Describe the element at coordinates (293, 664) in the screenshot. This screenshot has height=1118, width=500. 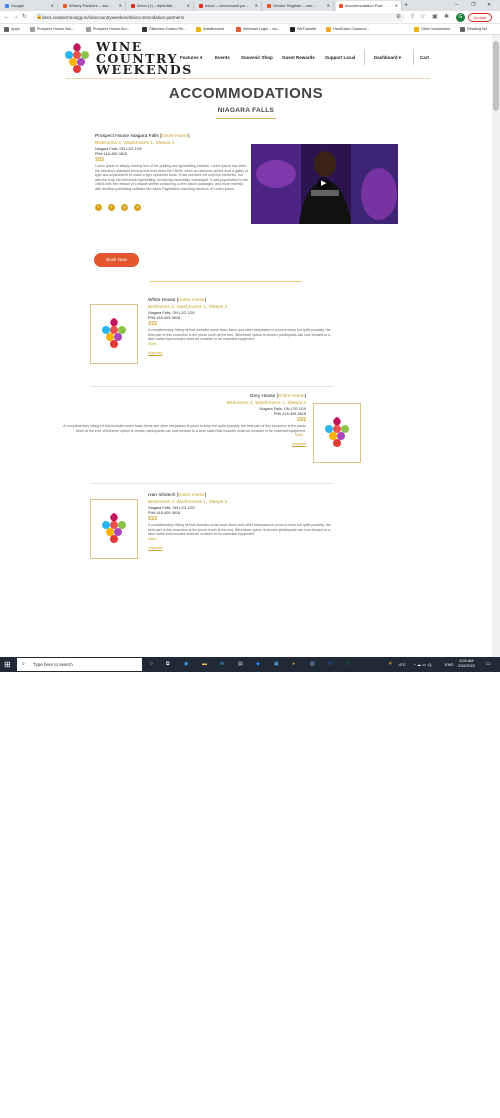
I see `chrome-icon: ◕` at that location.